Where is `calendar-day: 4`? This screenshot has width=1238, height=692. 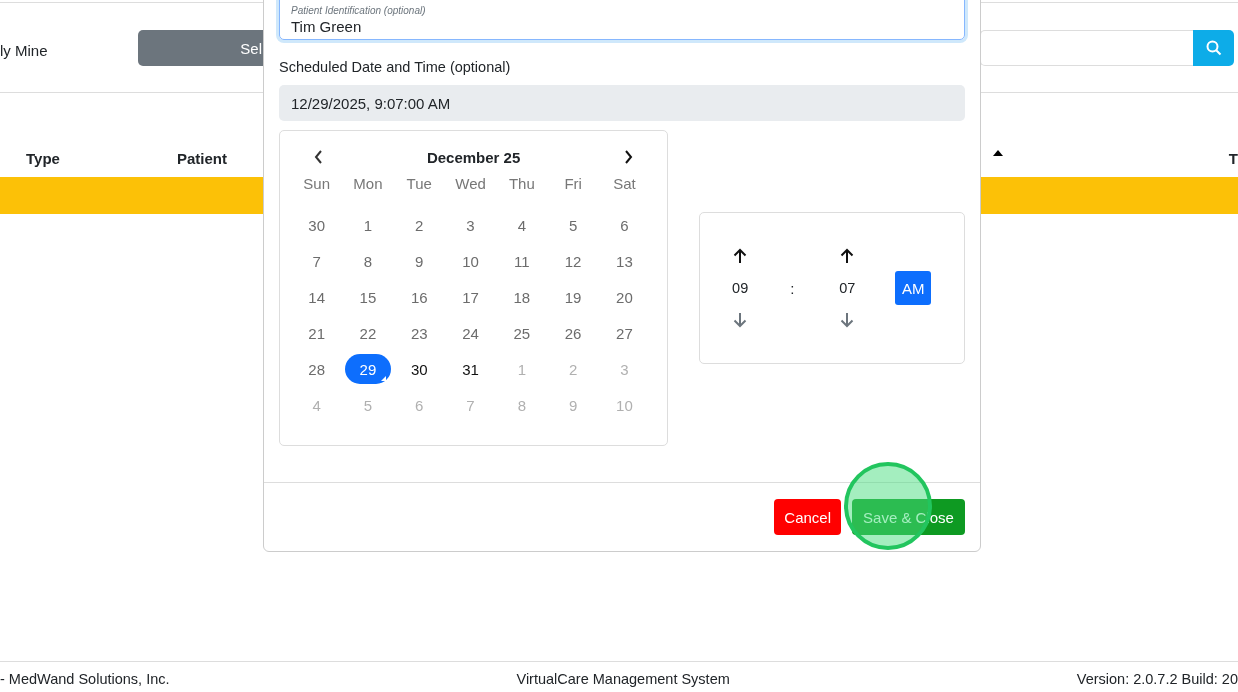
calendar-day: 4 is located at coordinates (521, 225).